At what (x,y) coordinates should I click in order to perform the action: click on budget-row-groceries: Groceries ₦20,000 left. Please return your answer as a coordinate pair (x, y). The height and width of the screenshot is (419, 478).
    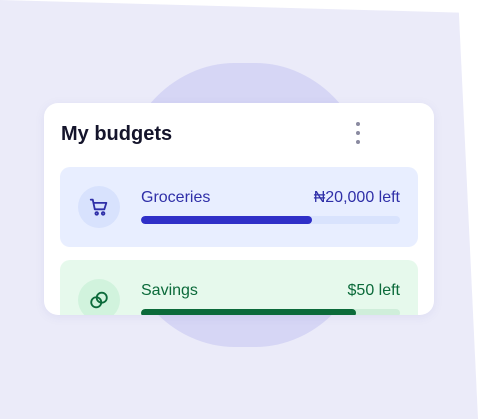
    Looking at the image, I should click on (239, 207).